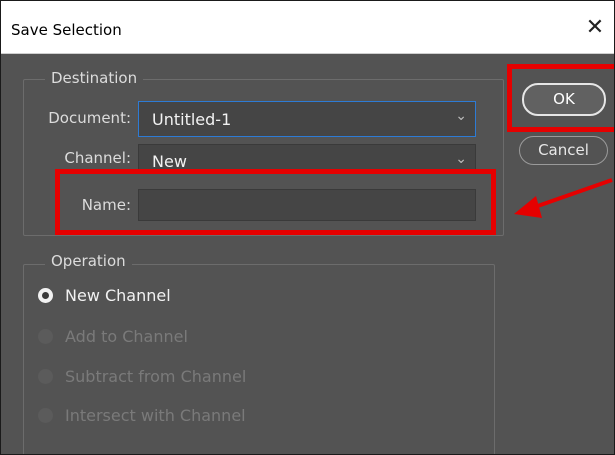 This screenshot has width=615, height=455. I want to click on name-highlight-box, so click(275, 202).